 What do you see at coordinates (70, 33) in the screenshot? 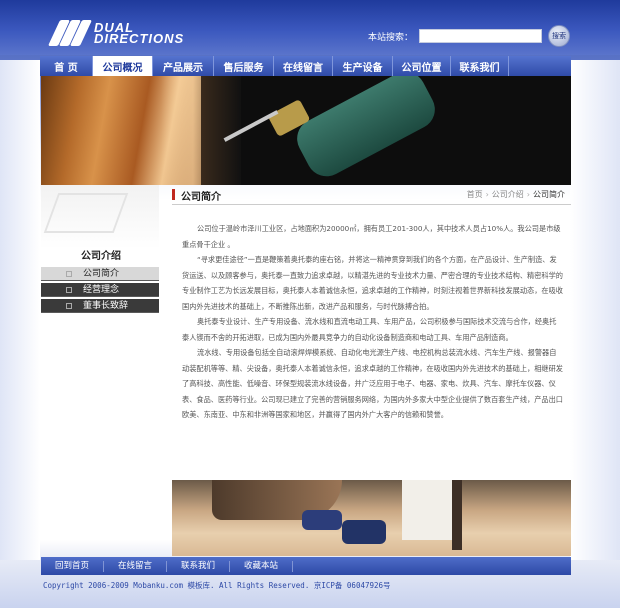
I see `logo-stripes-icon` at bounding box center [70, 33].